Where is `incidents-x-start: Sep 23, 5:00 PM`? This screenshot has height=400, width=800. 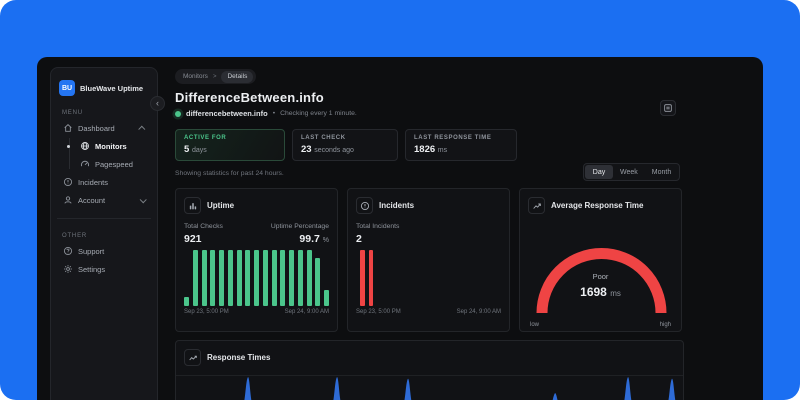
incidents-x-start: Sep 23, 5:00 PM is located at coordinates (378, 311).